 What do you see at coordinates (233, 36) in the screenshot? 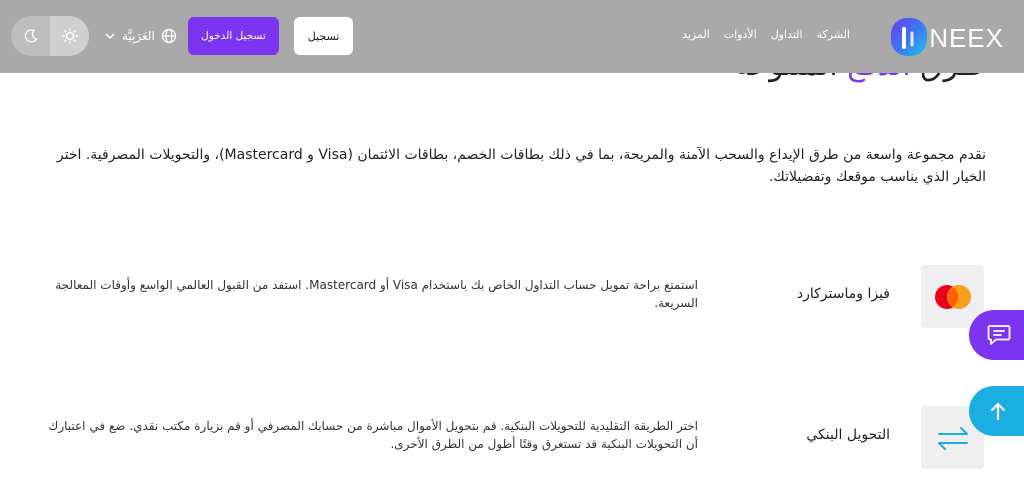
I see `login-button: تسجيل الدخول` at bounding box center [233, 36].